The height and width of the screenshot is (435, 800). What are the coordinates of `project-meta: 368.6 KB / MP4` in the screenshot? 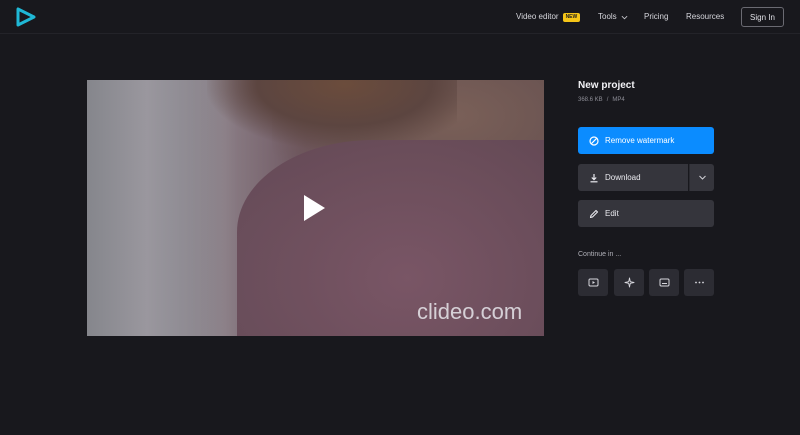 It's located at (601, 100).